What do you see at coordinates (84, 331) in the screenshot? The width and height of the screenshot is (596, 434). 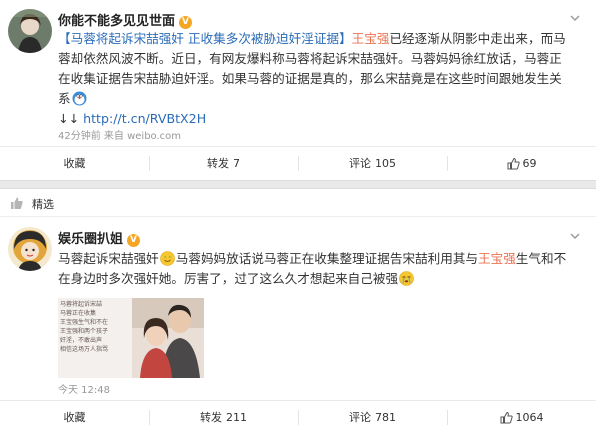 I see `caption-line: 王宝强和两个孩子` at bounding box center [84, 331].